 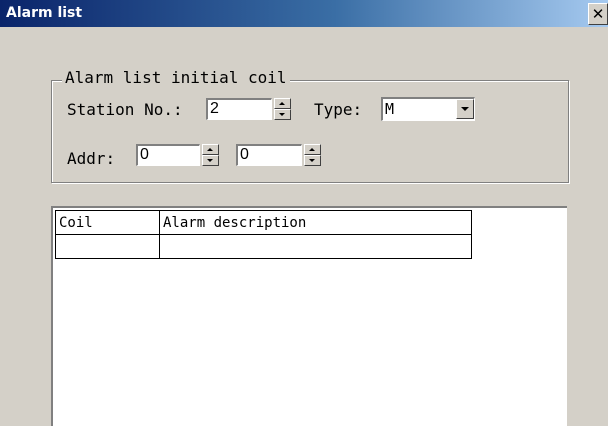 I want to click on alarm-table: Coil Alarm description, so click(x=263, y=234).